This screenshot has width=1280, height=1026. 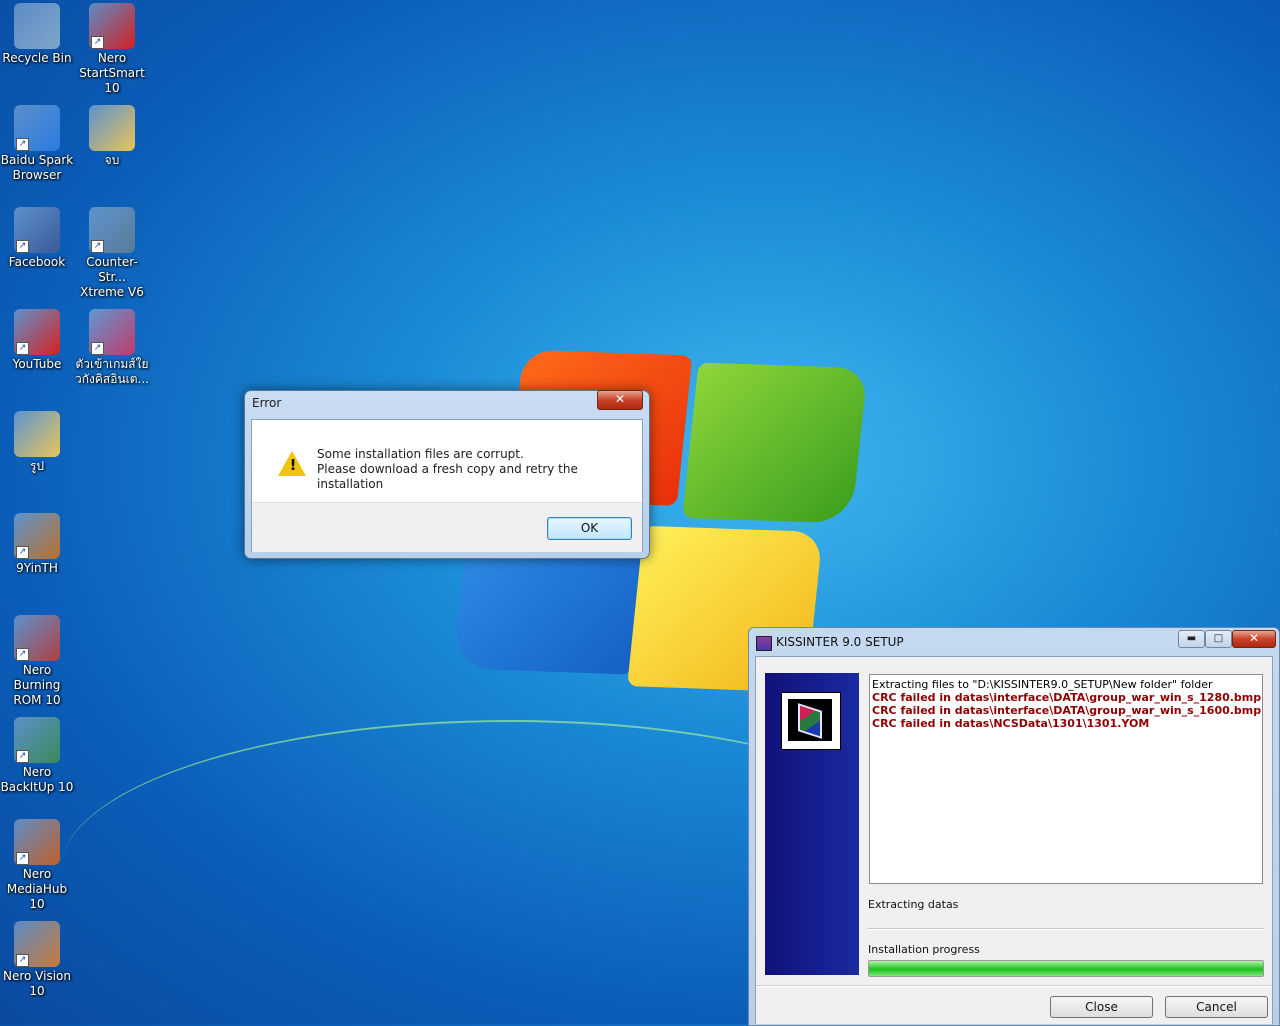 I want to click on nero-vision-icon: ↗, so click(x=37, y=944).